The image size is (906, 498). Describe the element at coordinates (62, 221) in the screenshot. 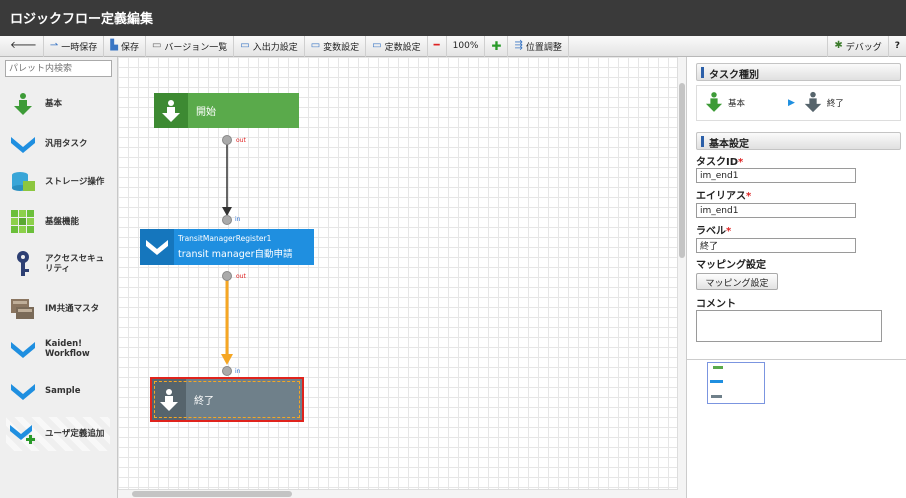

I see `palette-item-label: 基盤機能` at that location.